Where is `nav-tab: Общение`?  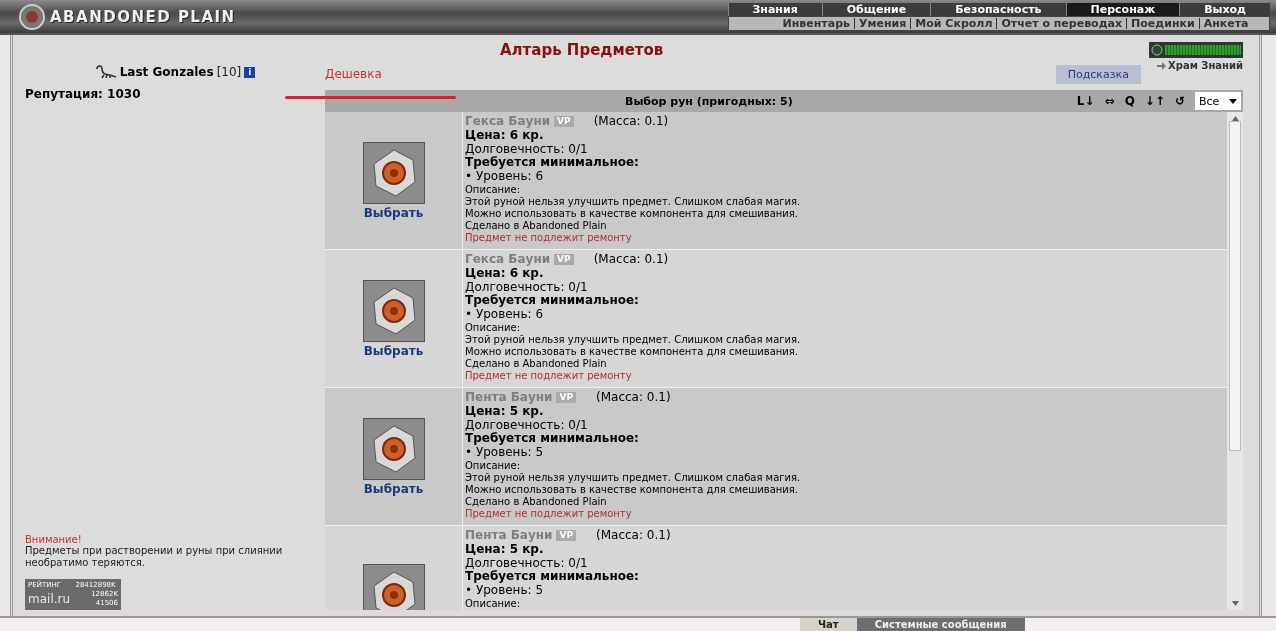
nav-tab: Общение is located at coordinates (876, 9).